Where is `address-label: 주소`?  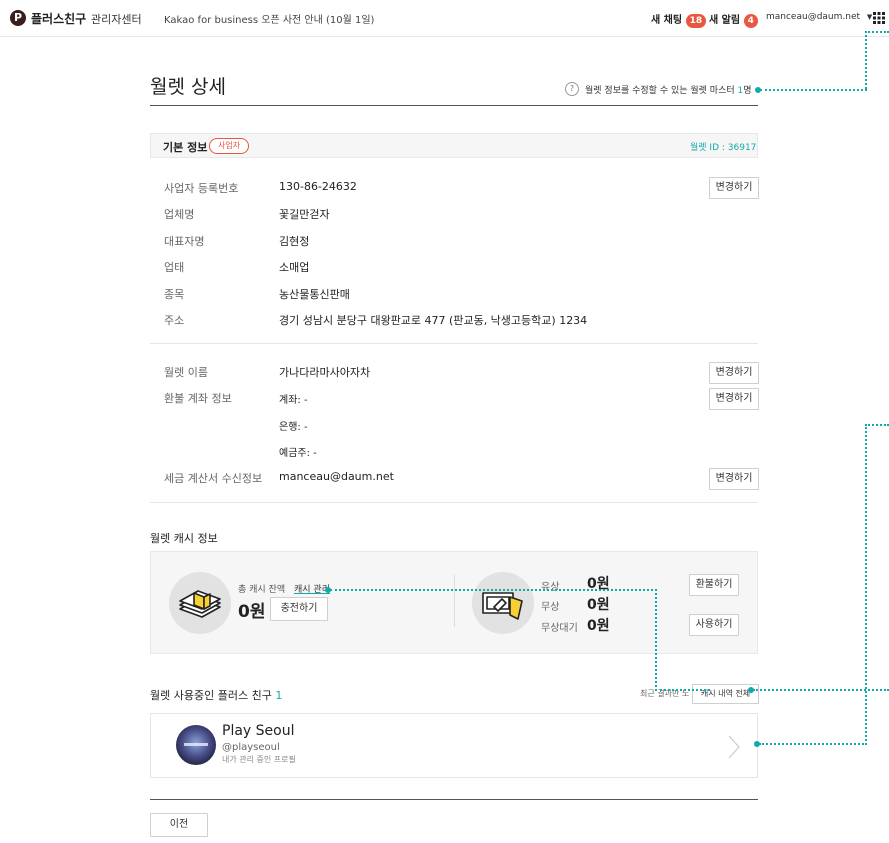 address-label: 주소 is located at coordinates (174, 320).